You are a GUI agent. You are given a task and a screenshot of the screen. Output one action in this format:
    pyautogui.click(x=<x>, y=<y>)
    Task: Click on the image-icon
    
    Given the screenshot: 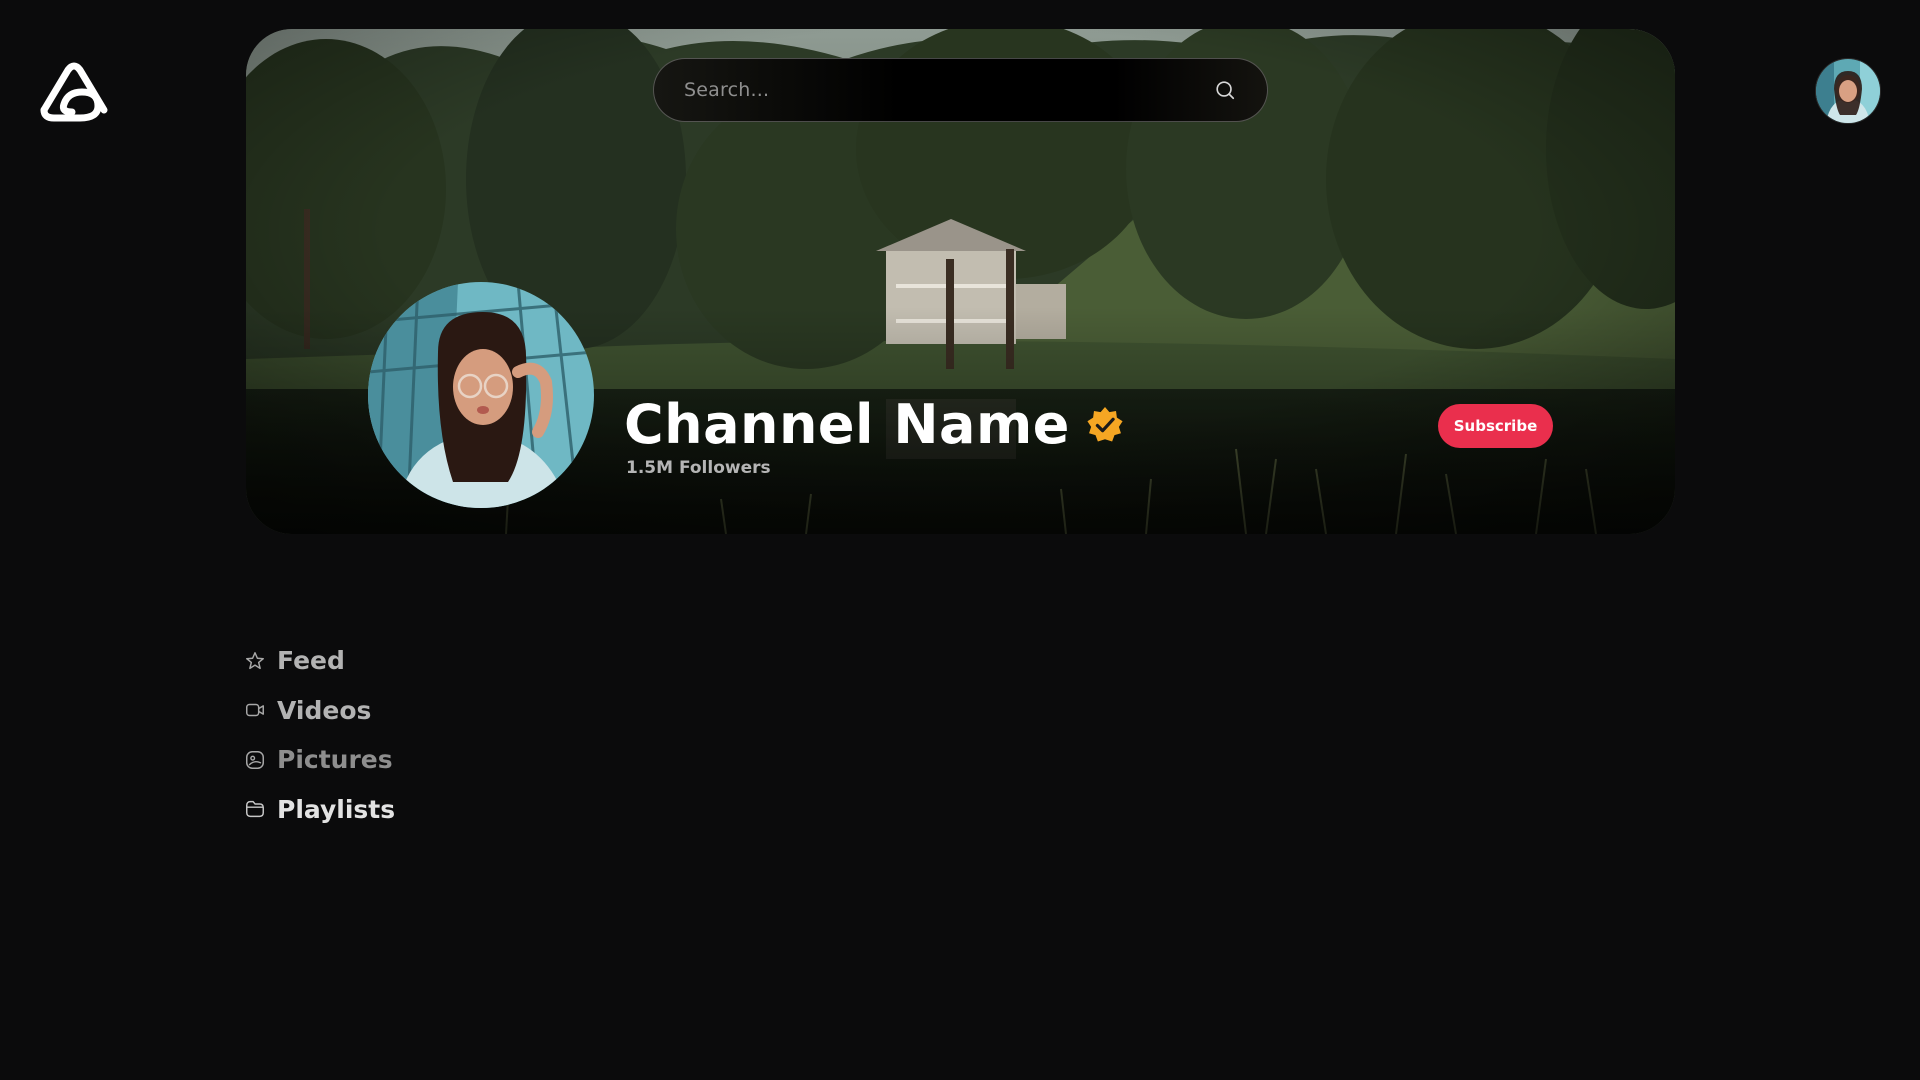 What is the action you would take?
    pyautogui.click(x=255, y=760)
    